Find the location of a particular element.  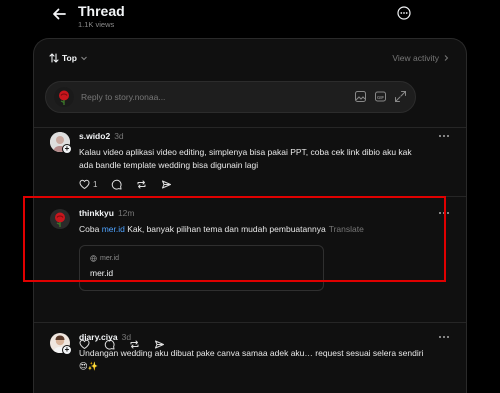

share-icon is located at coordinates (166, 184).